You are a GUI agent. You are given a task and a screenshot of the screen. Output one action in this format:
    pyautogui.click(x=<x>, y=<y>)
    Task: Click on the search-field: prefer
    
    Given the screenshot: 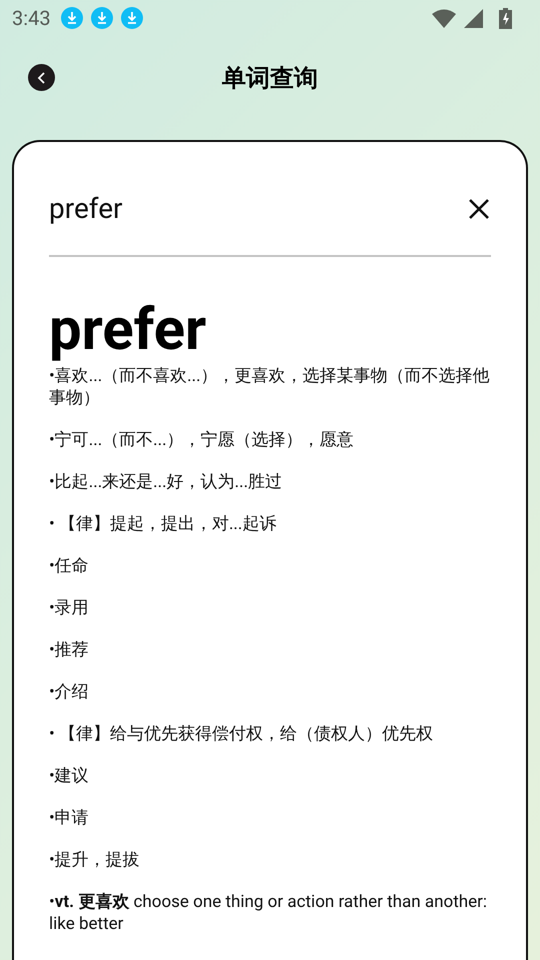 What is the action you would take?
    pyautogui.click(x=258, y=208)
    